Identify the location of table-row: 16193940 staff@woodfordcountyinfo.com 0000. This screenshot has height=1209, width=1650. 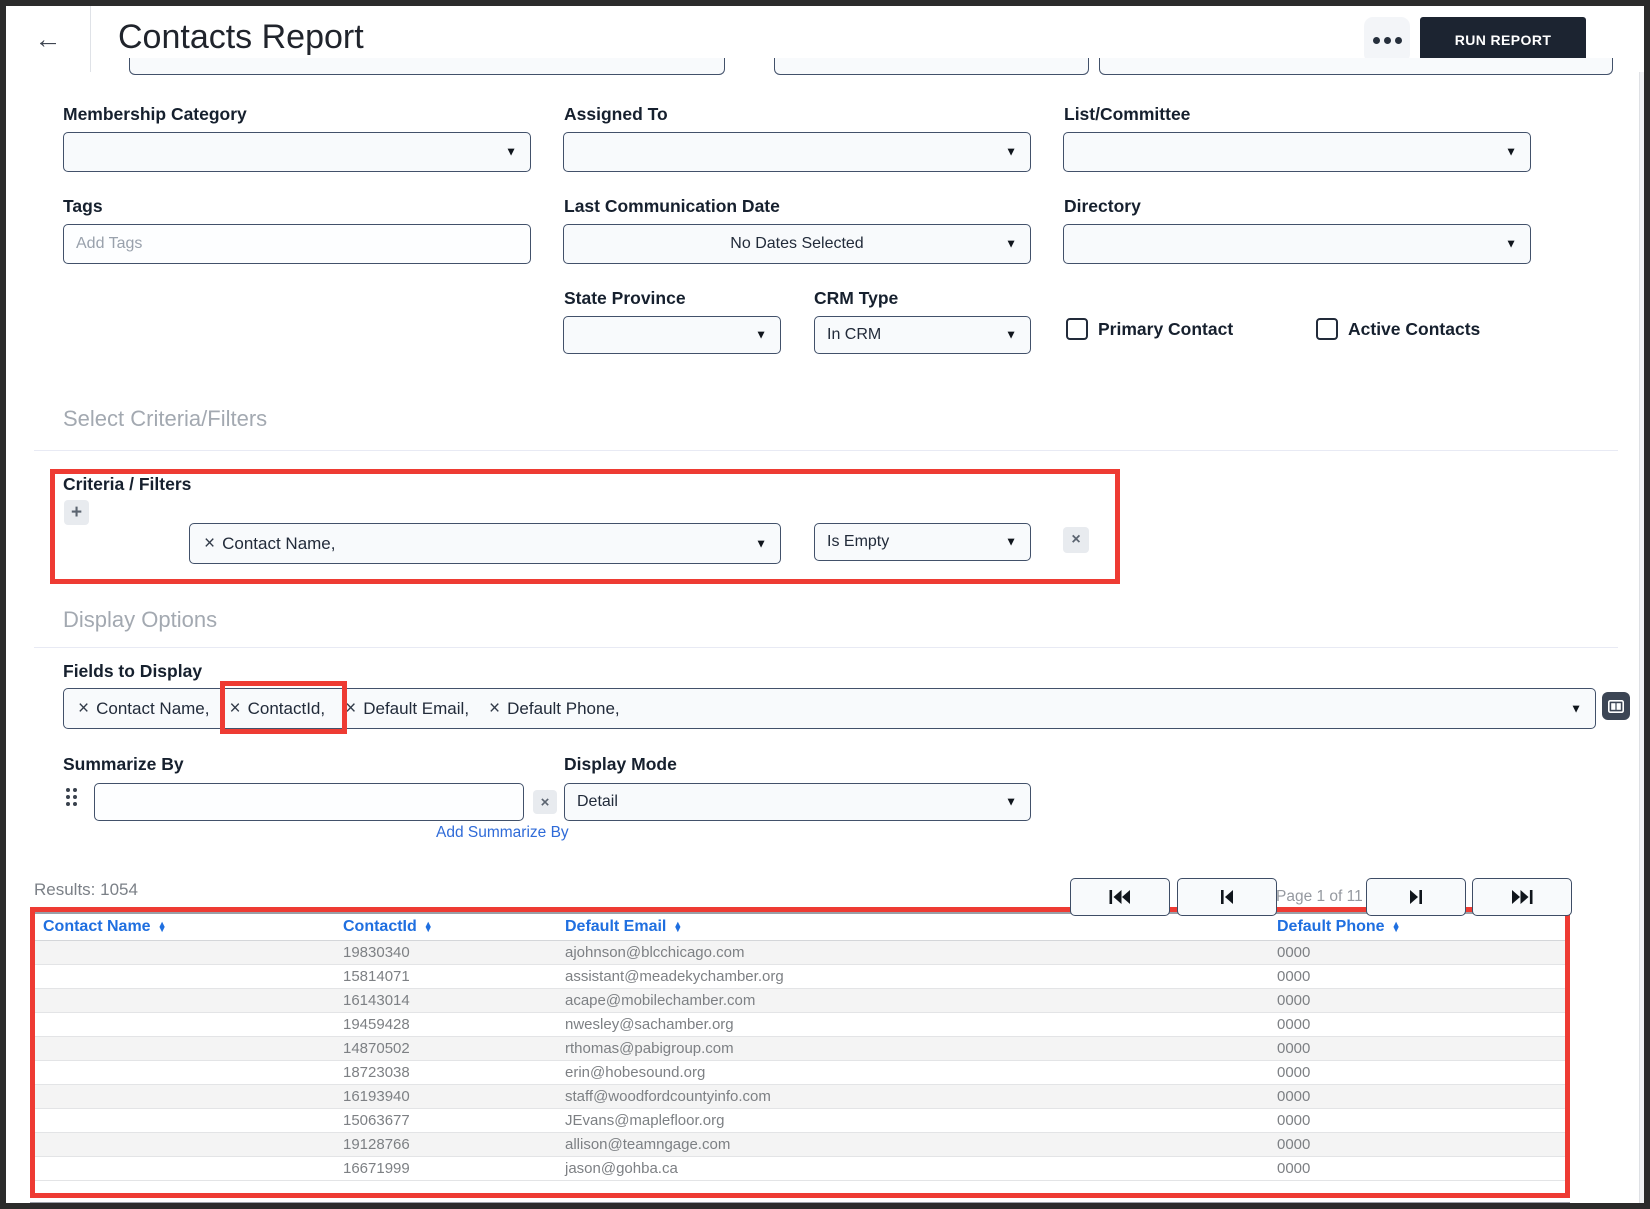
(800, 1096).